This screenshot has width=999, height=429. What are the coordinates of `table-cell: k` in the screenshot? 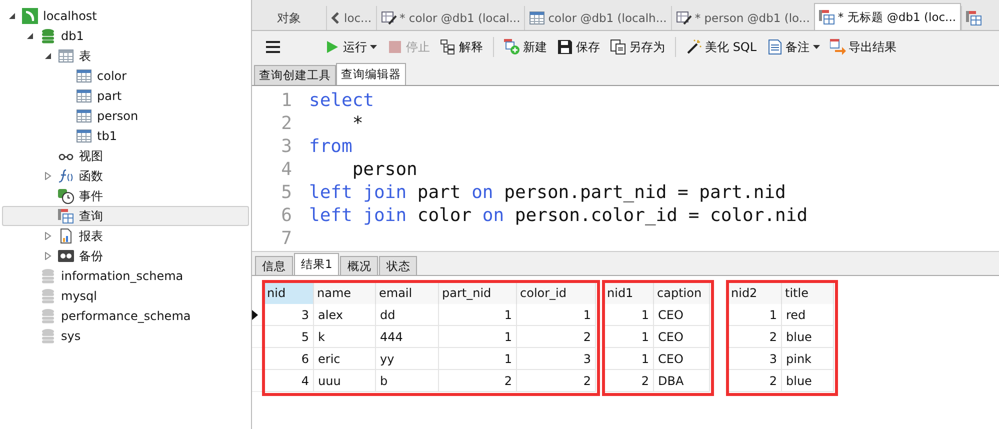 It's located at (345, 337).